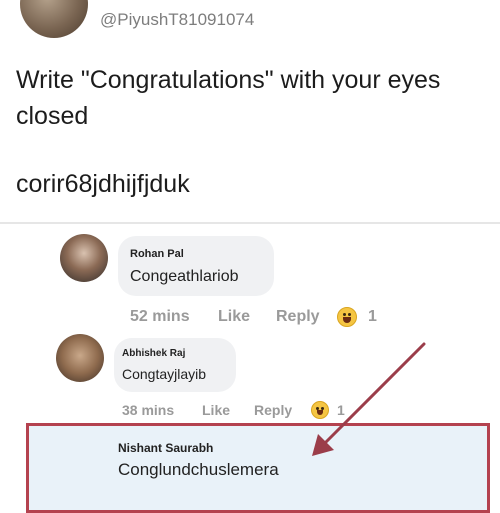 The width and height of the screenshot is (500, 513). What do you see at coordinates (148, 410) in the screenshot?
I see `comment-time: 38 mins` at bounding box center [148, 410].